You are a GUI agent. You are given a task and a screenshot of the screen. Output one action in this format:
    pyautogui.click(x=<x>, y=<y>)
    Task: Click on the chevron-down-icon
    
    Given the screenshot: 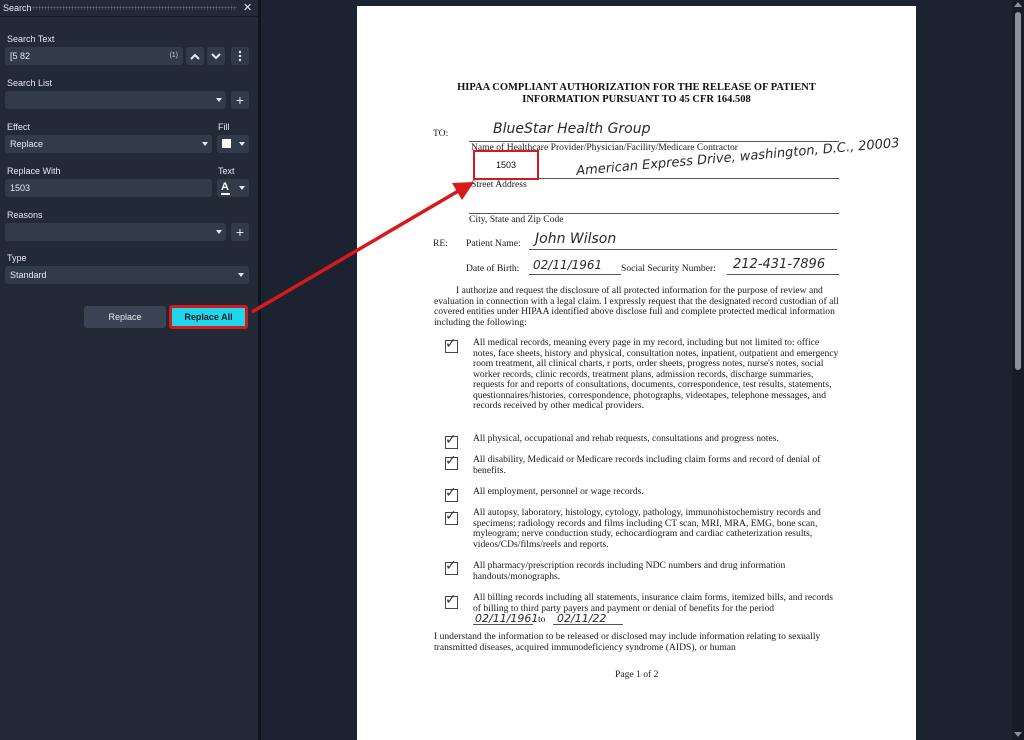 What is the action you would take?
    pyautogui.click(x=216, y=55)
    